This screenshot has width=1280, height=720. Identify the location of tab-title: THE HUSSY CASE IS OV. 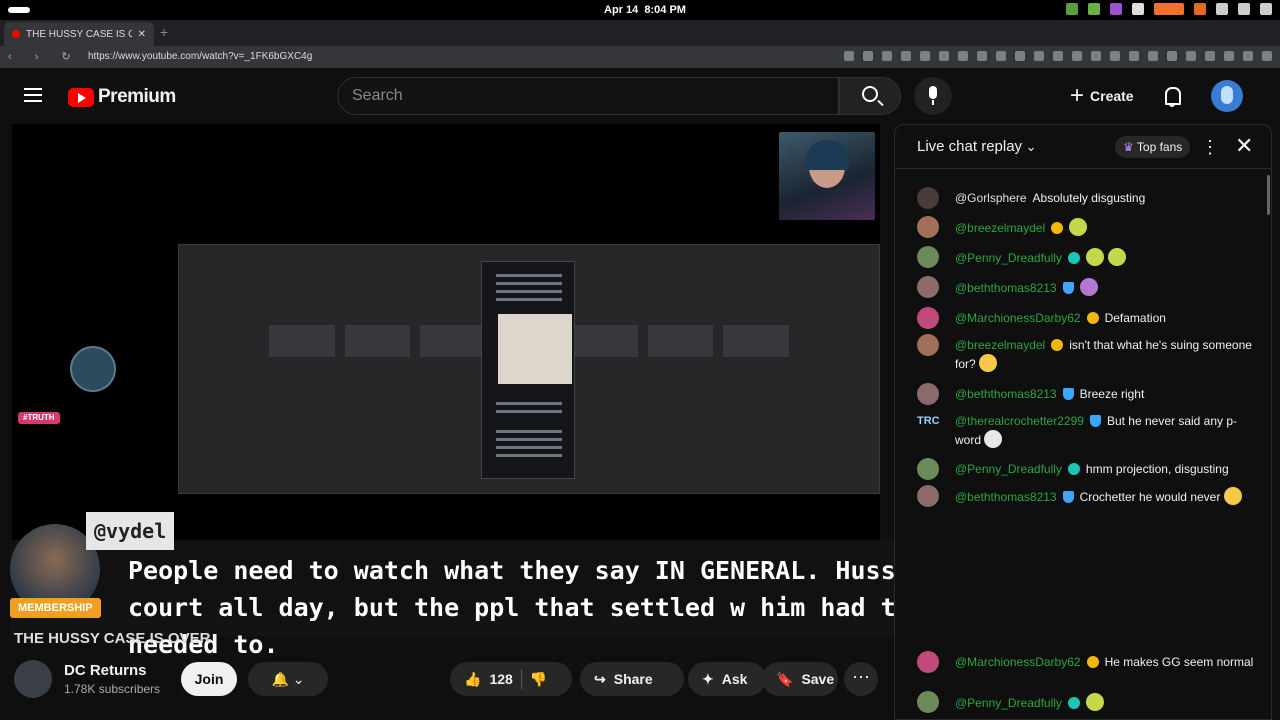
(79, 34).